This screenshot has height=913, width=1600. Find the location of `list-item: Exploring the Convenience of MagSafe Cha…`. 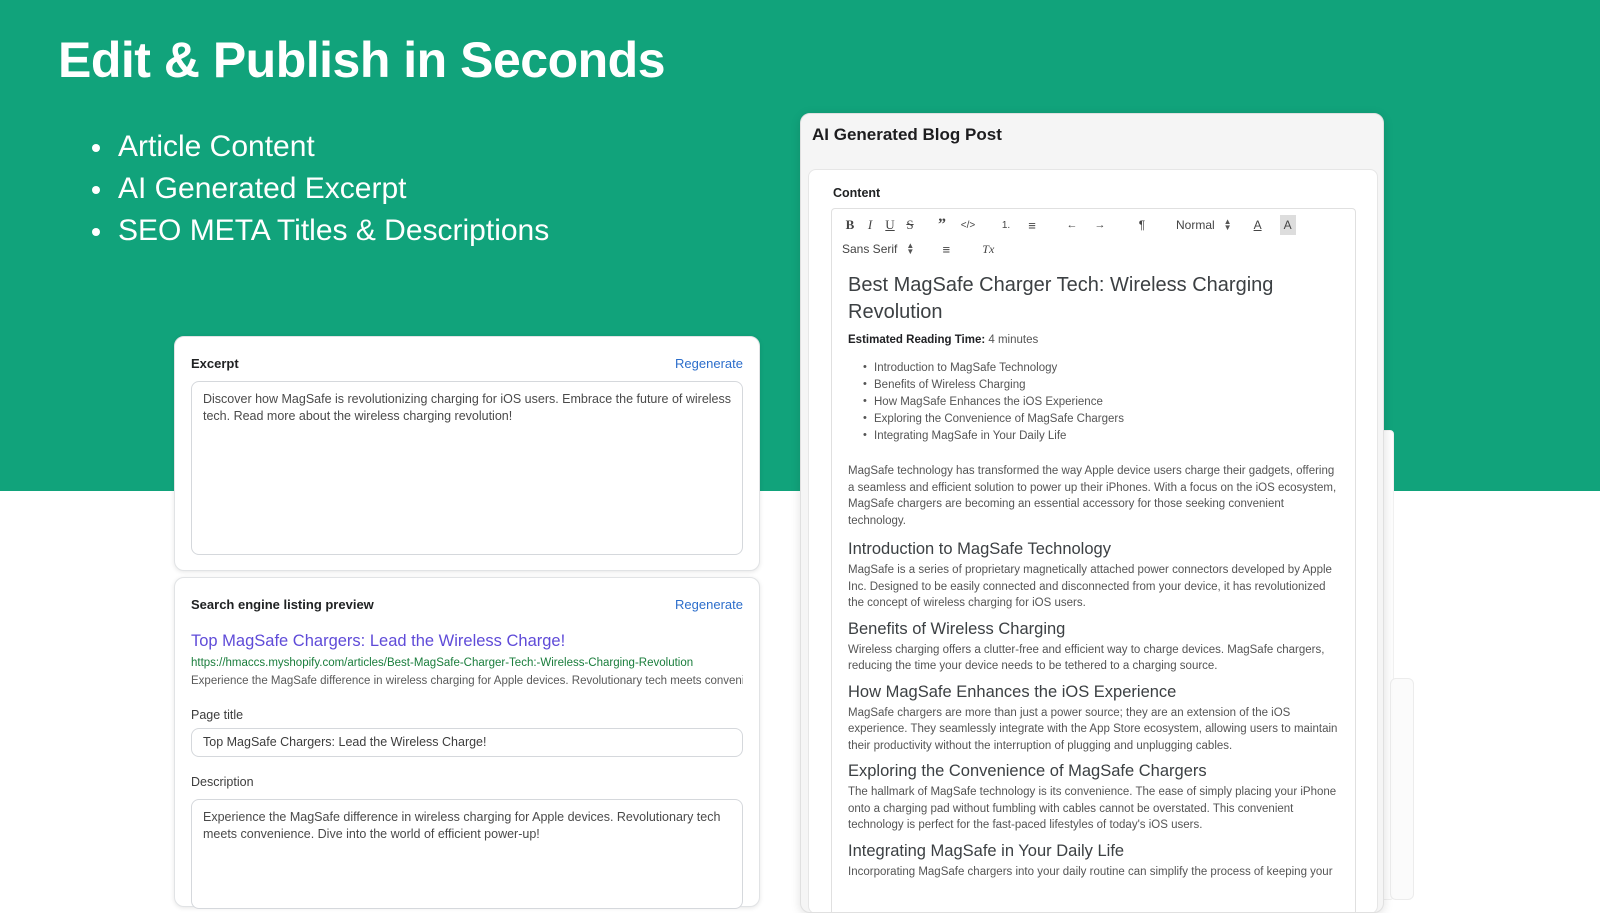

list-item: Exploring the Convenience of MagSafe Cha… is located at coordinates (1103, 419).